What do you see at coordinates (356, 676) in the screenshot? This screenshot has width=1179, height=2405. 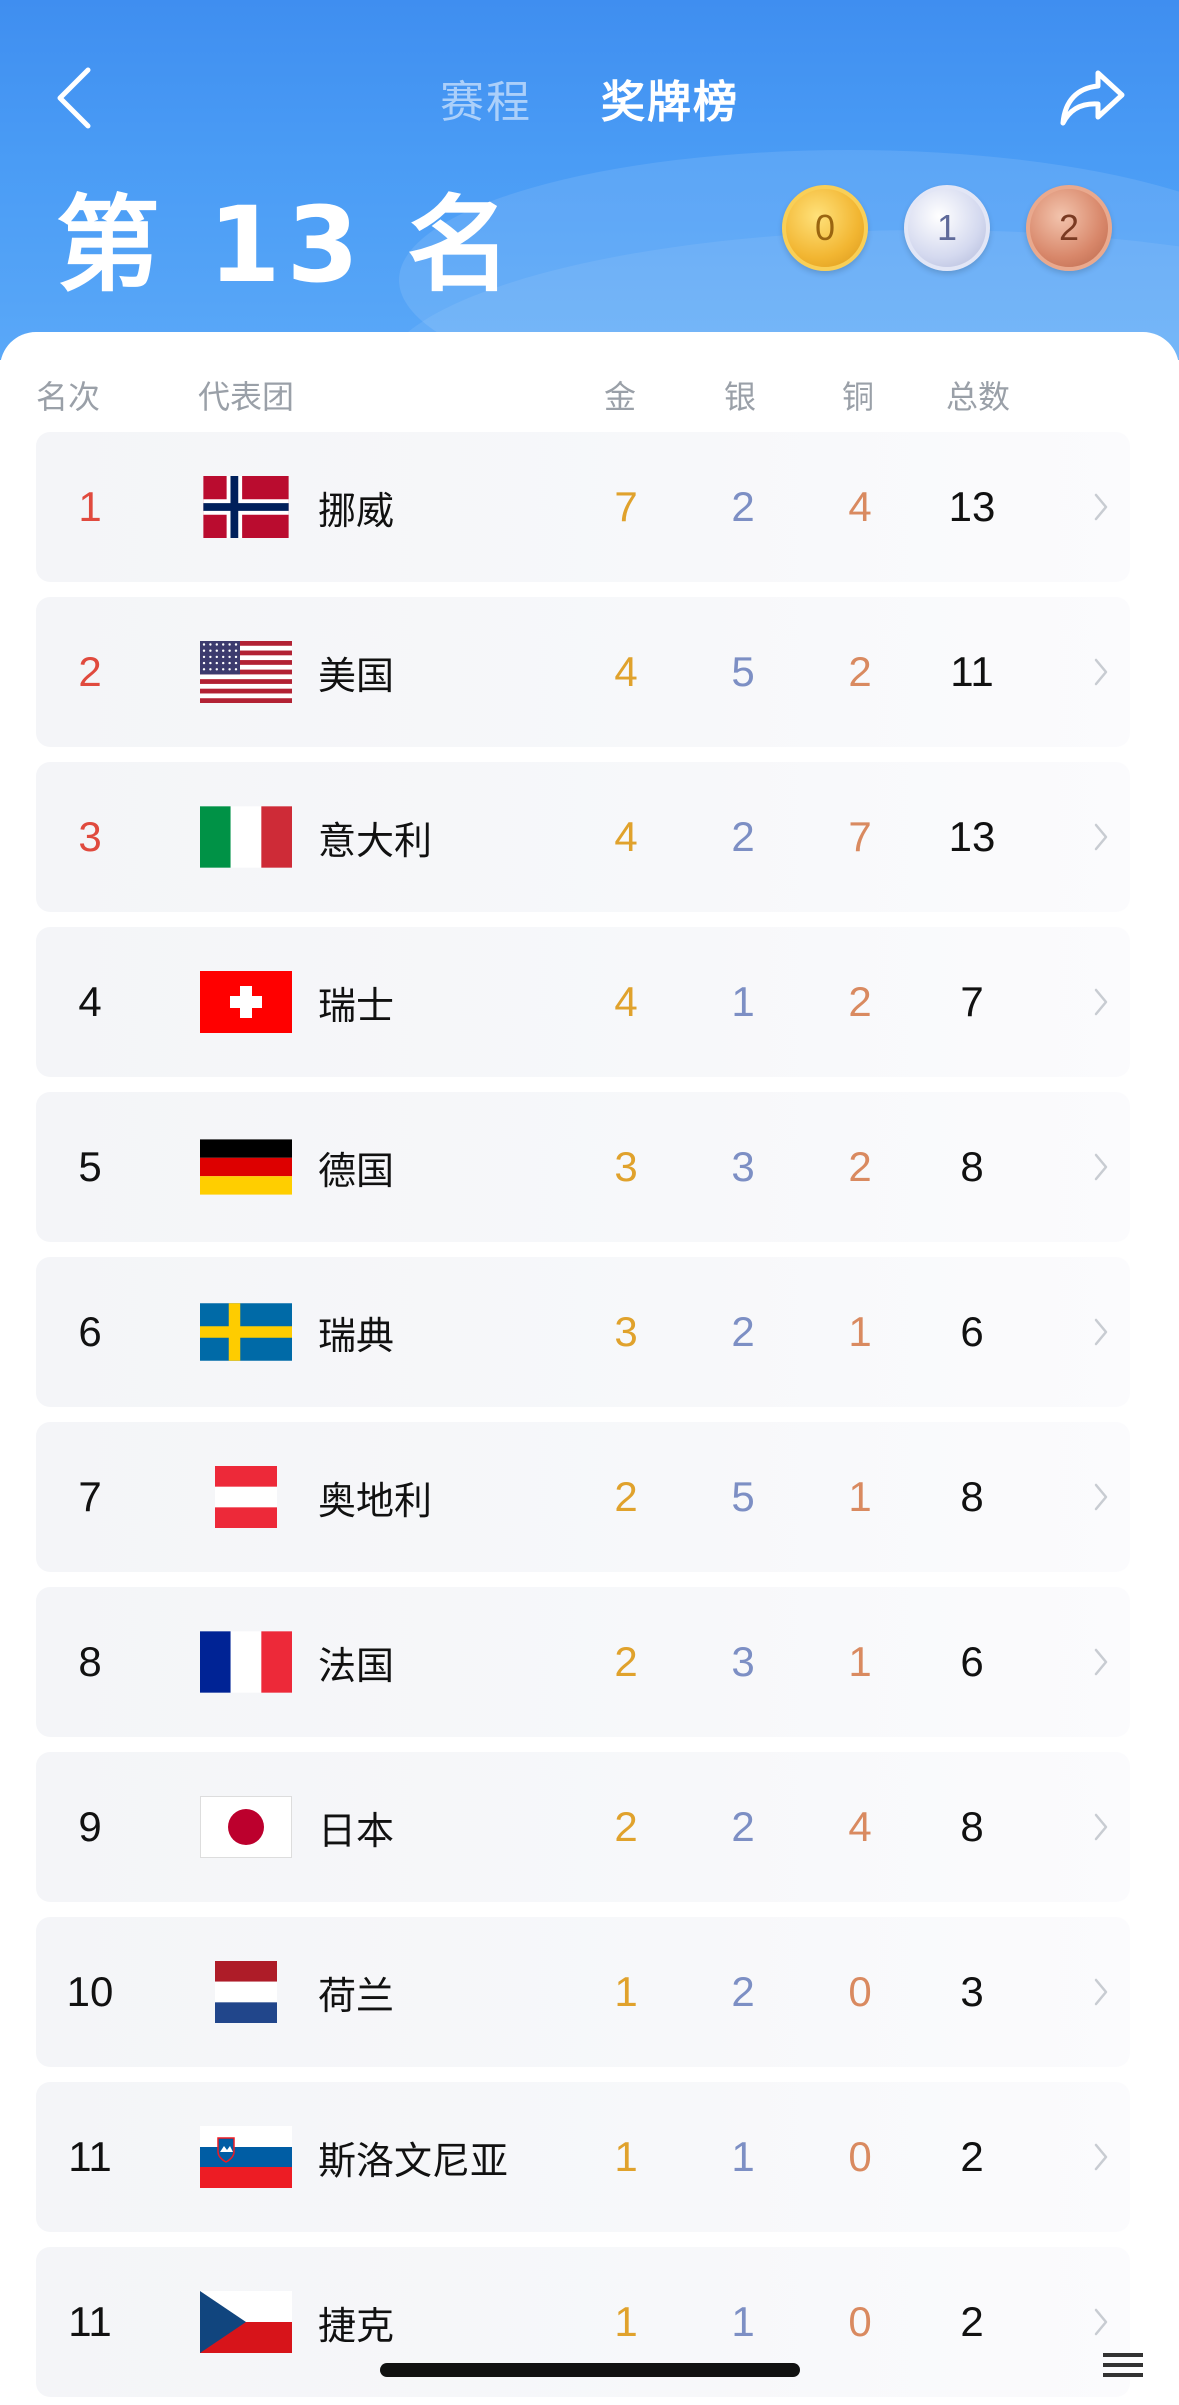 I see `row-country-name: 美国` at bounding box center [356, 676].